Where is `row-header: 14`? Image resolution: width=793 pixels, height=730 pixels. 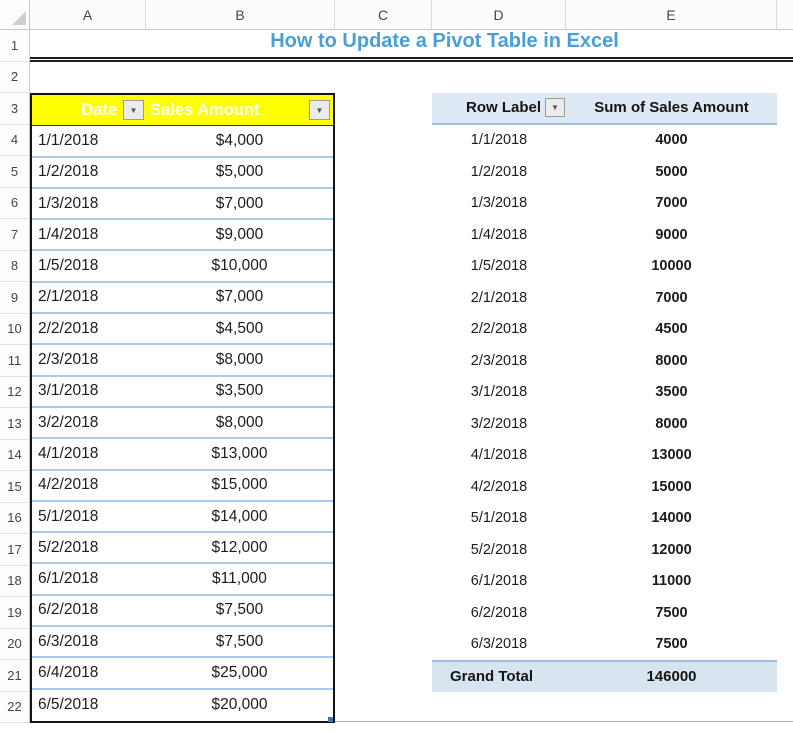
row-header: 14 is located at coordinates (15, 455).